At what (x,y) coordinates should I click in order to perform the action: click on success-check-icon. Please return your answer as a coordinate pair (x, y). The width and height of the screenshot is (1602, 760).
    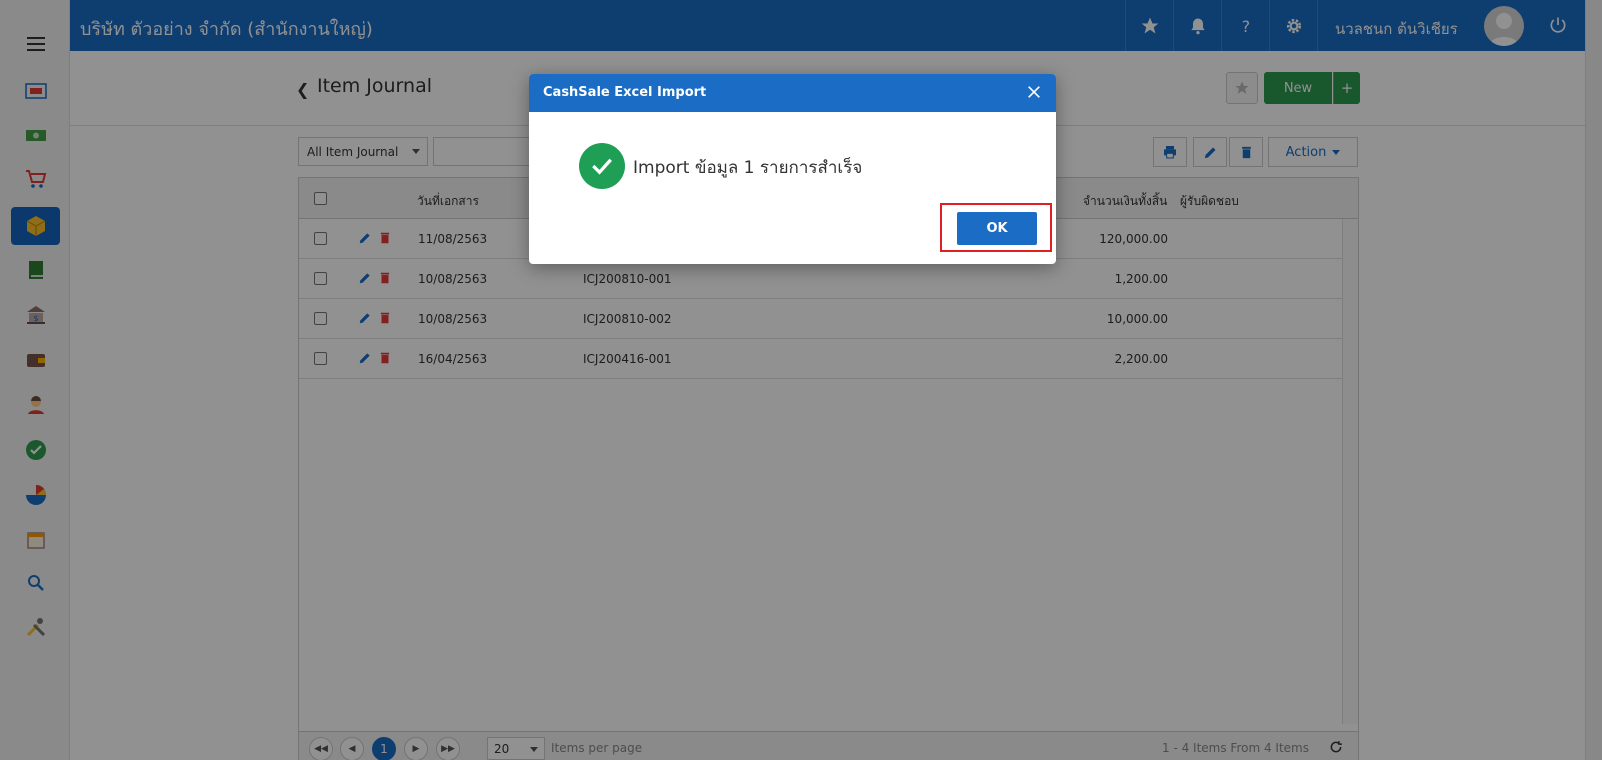
    Looking at the image, I should click on (602, 166).